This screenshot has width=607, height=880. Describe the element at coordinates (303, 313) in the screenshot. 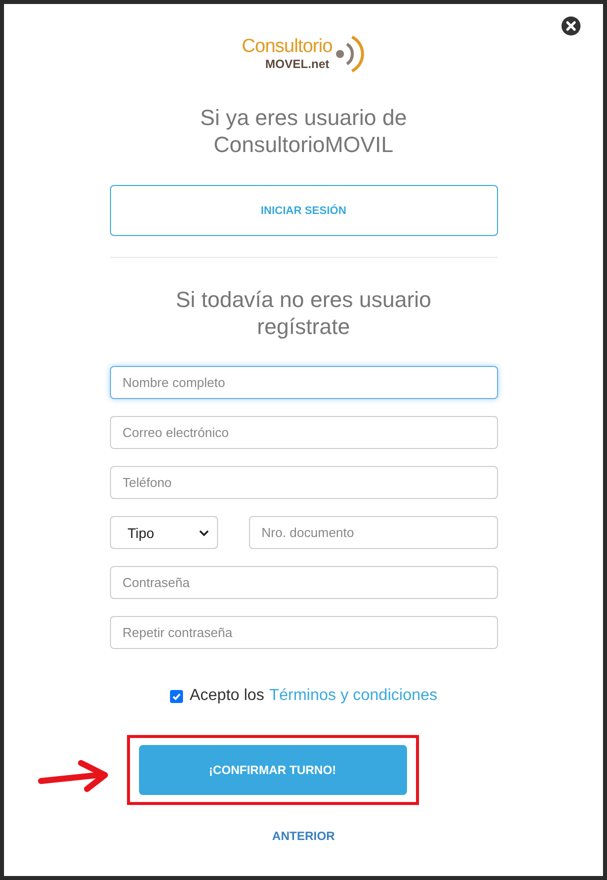

I see `register-heading: Si todavía no eres usuario regístrate` at that location.